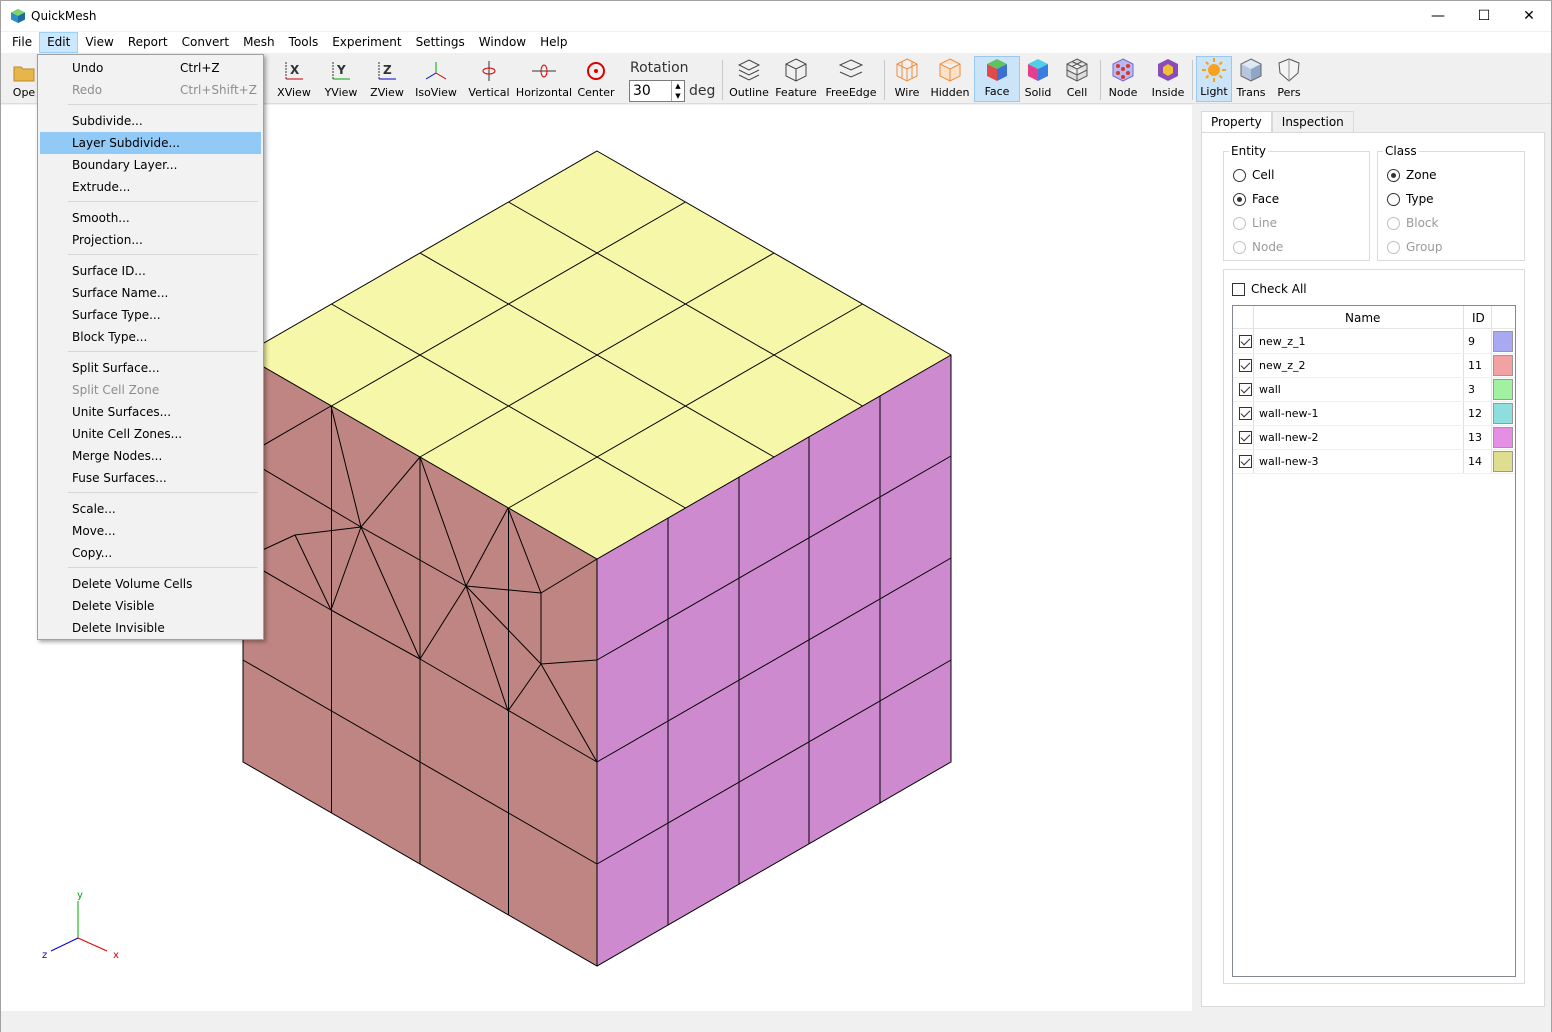  I want to click on menu-item-delete-volume-cells: Delete Volume Cells, so click(150, 584).